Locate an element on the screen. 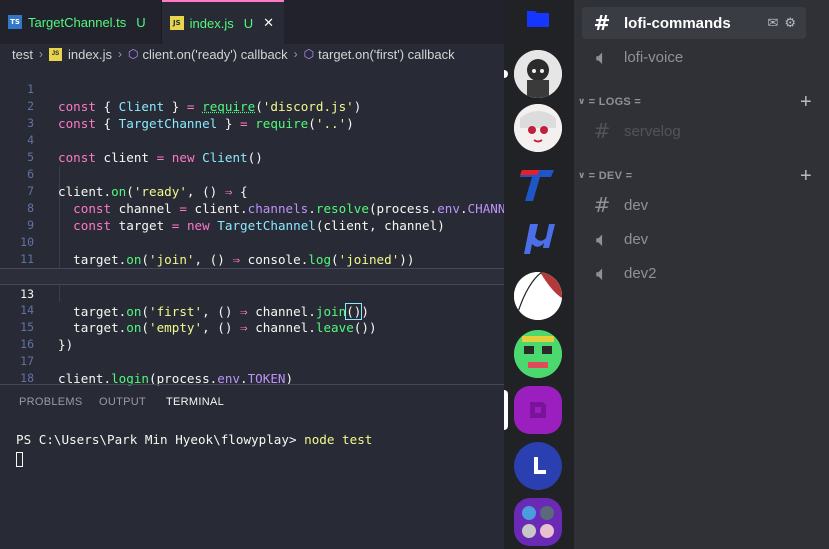 The height and width of the screenshot is (549, 829). server-rail is located at coordinates (539, 274).